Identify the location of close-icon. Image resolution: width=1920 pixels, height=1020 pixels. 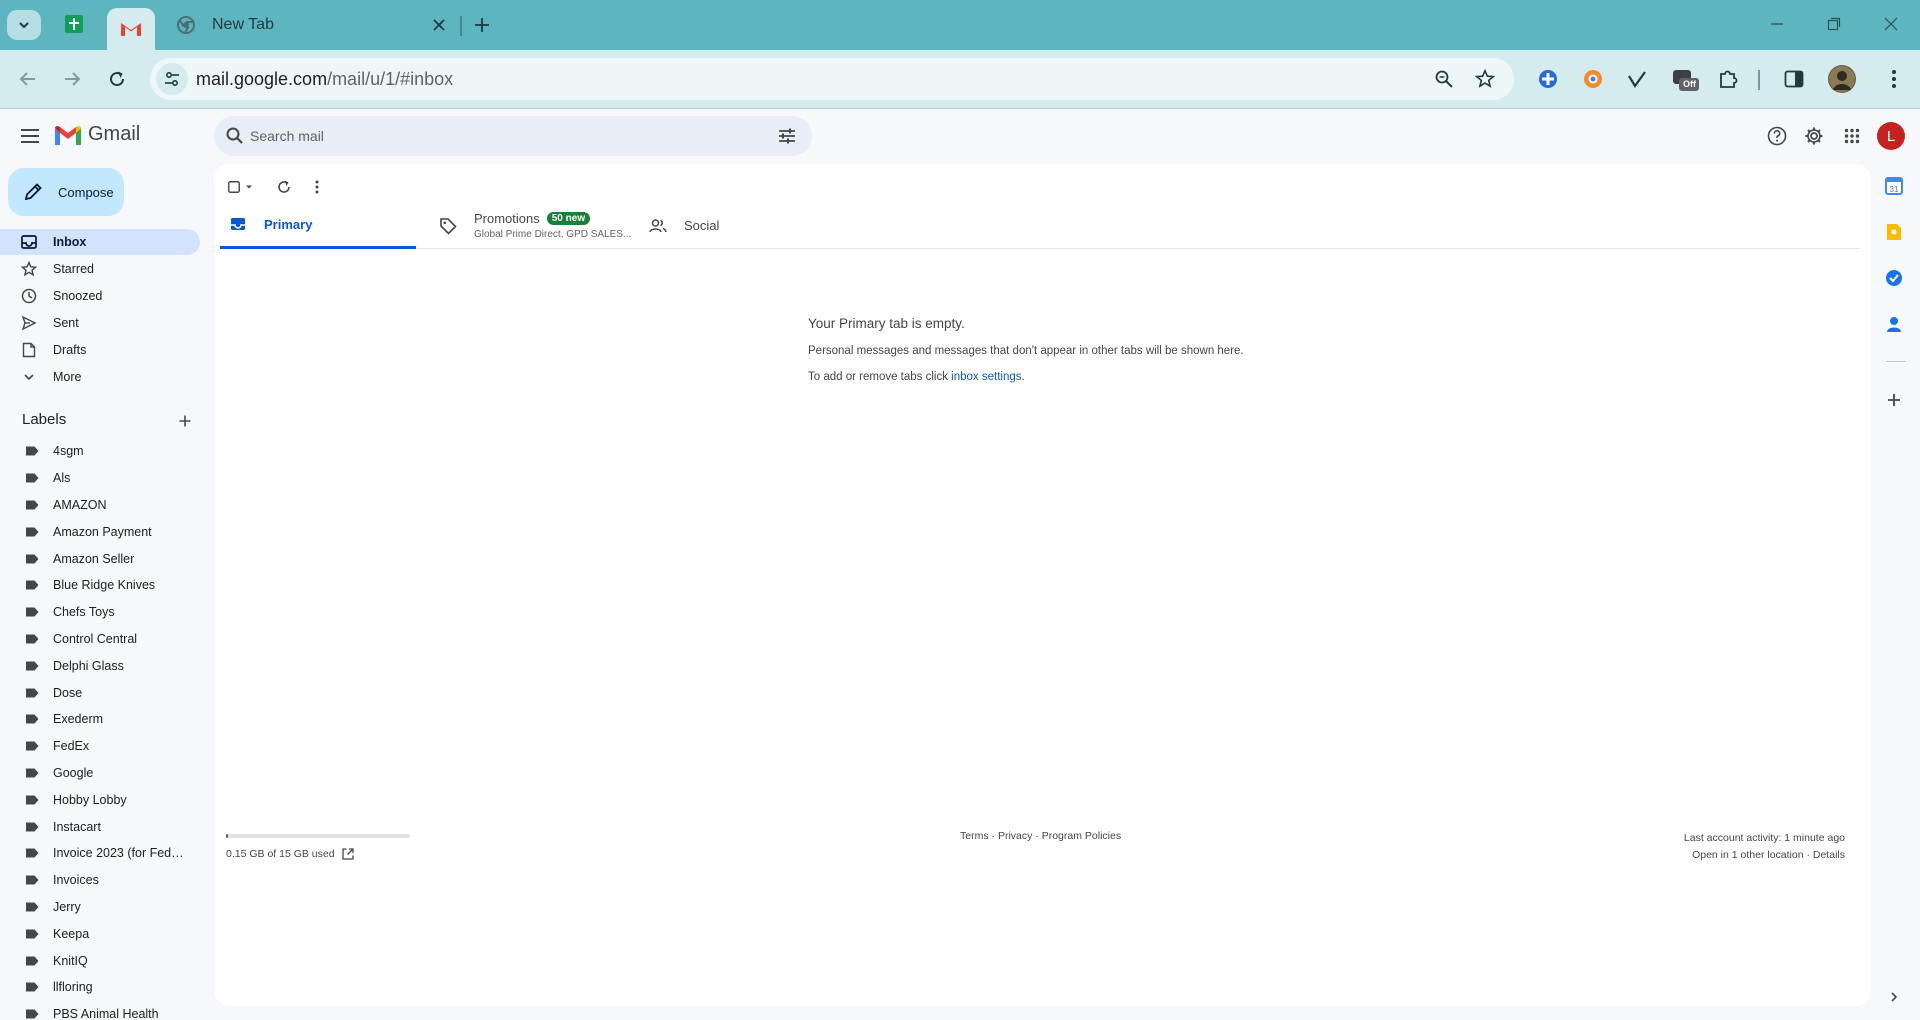
(1891, 24).